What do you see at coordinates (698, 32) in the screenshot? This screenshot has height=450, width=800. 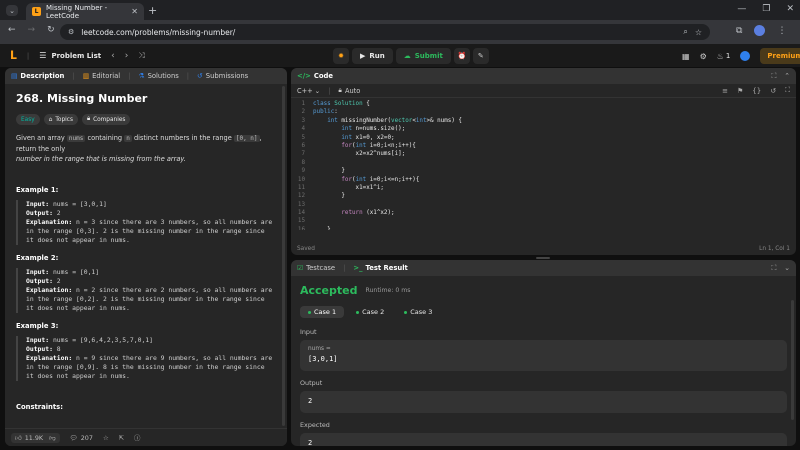 I see `bookmark-star-icon: ☆` at bounding box center [698, 32].